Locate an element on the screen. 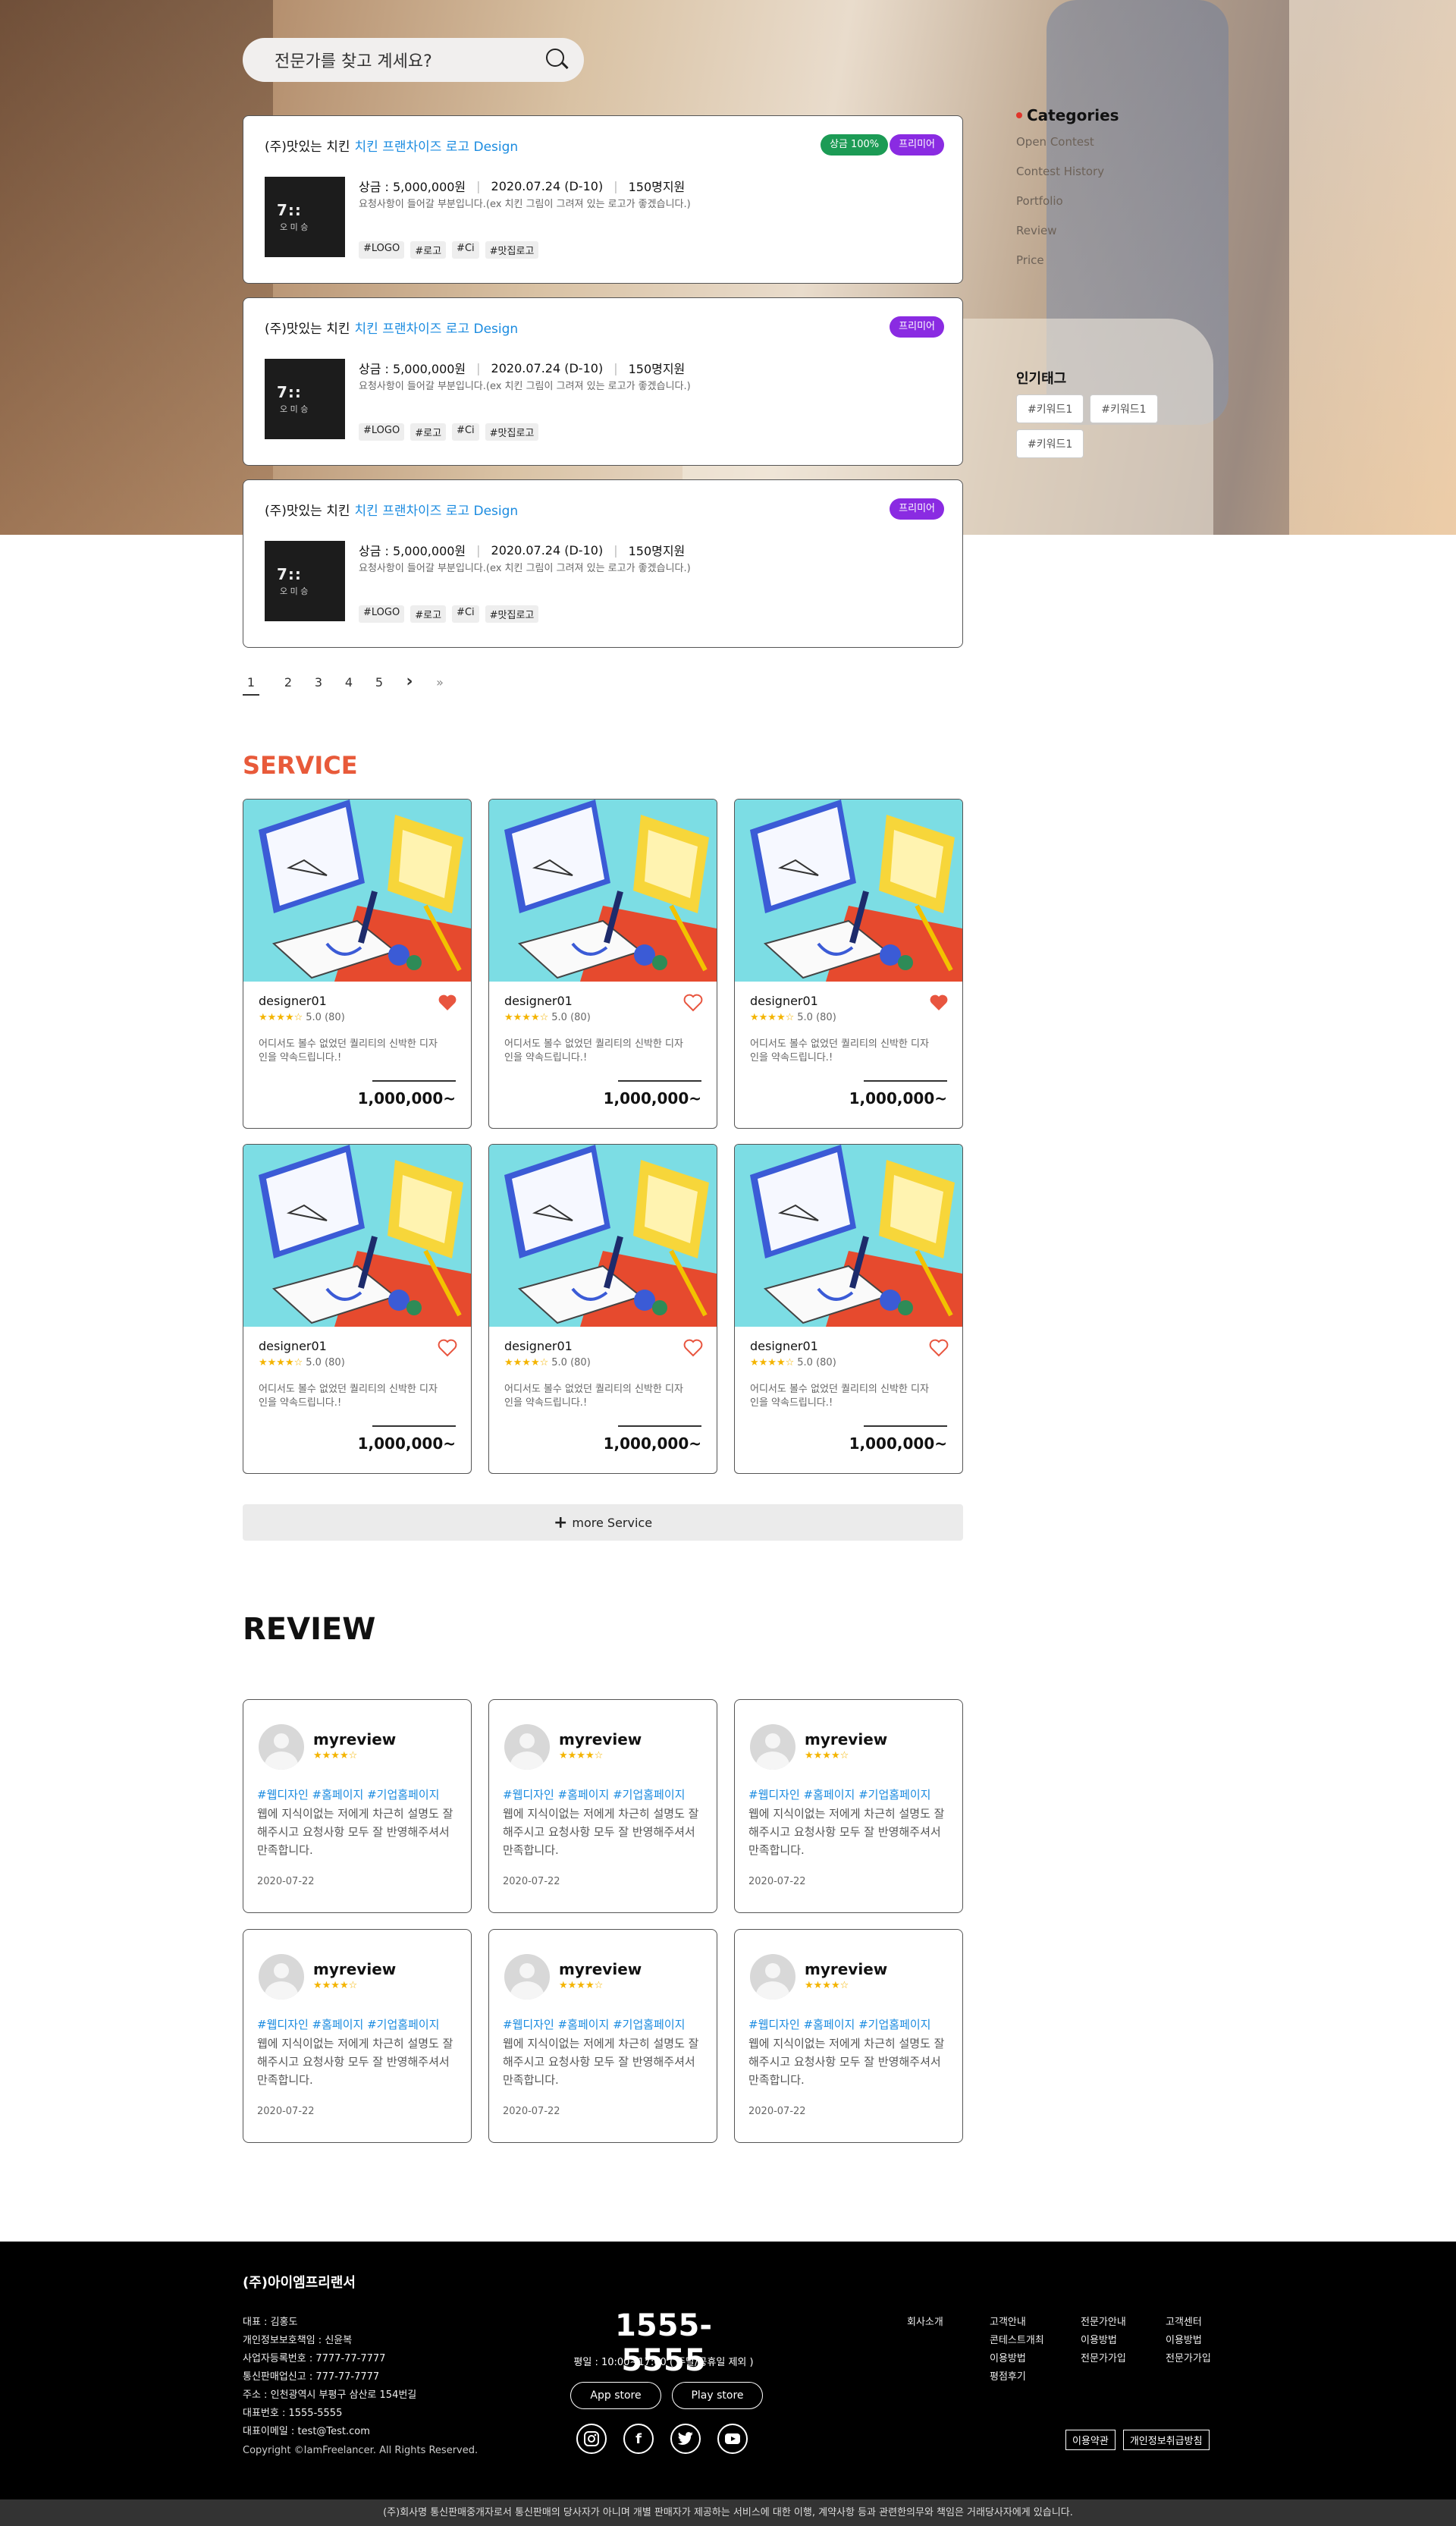 The width and height of the screenshot is (1456, 2526). privacy-link: 개인정보취급방침 is located at coordinates (1166, 2440).